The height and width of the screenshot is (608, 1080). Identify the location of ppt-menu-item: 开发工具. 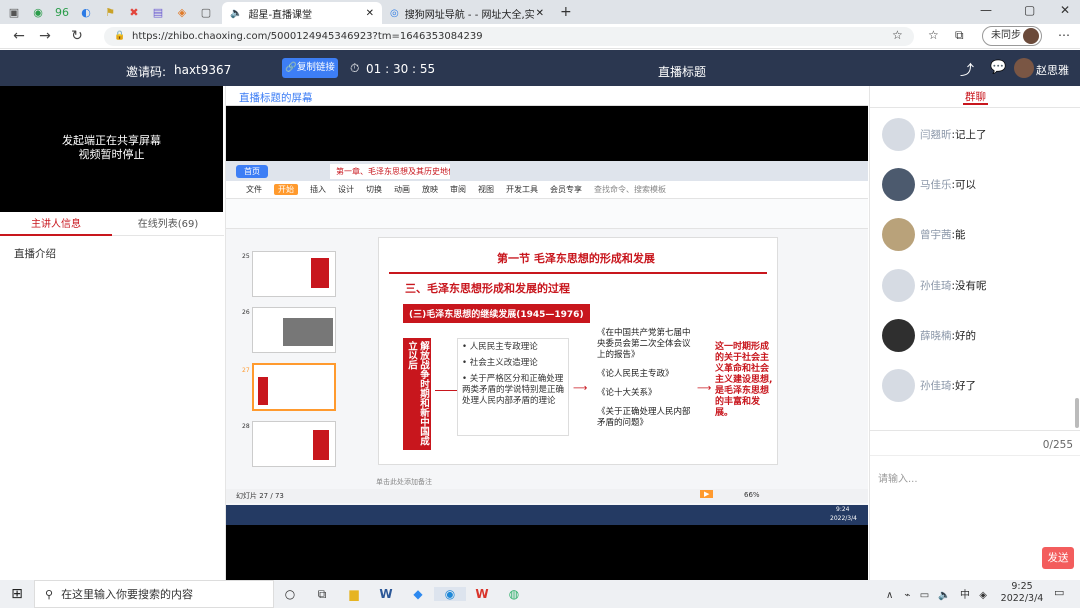
(522, 189).